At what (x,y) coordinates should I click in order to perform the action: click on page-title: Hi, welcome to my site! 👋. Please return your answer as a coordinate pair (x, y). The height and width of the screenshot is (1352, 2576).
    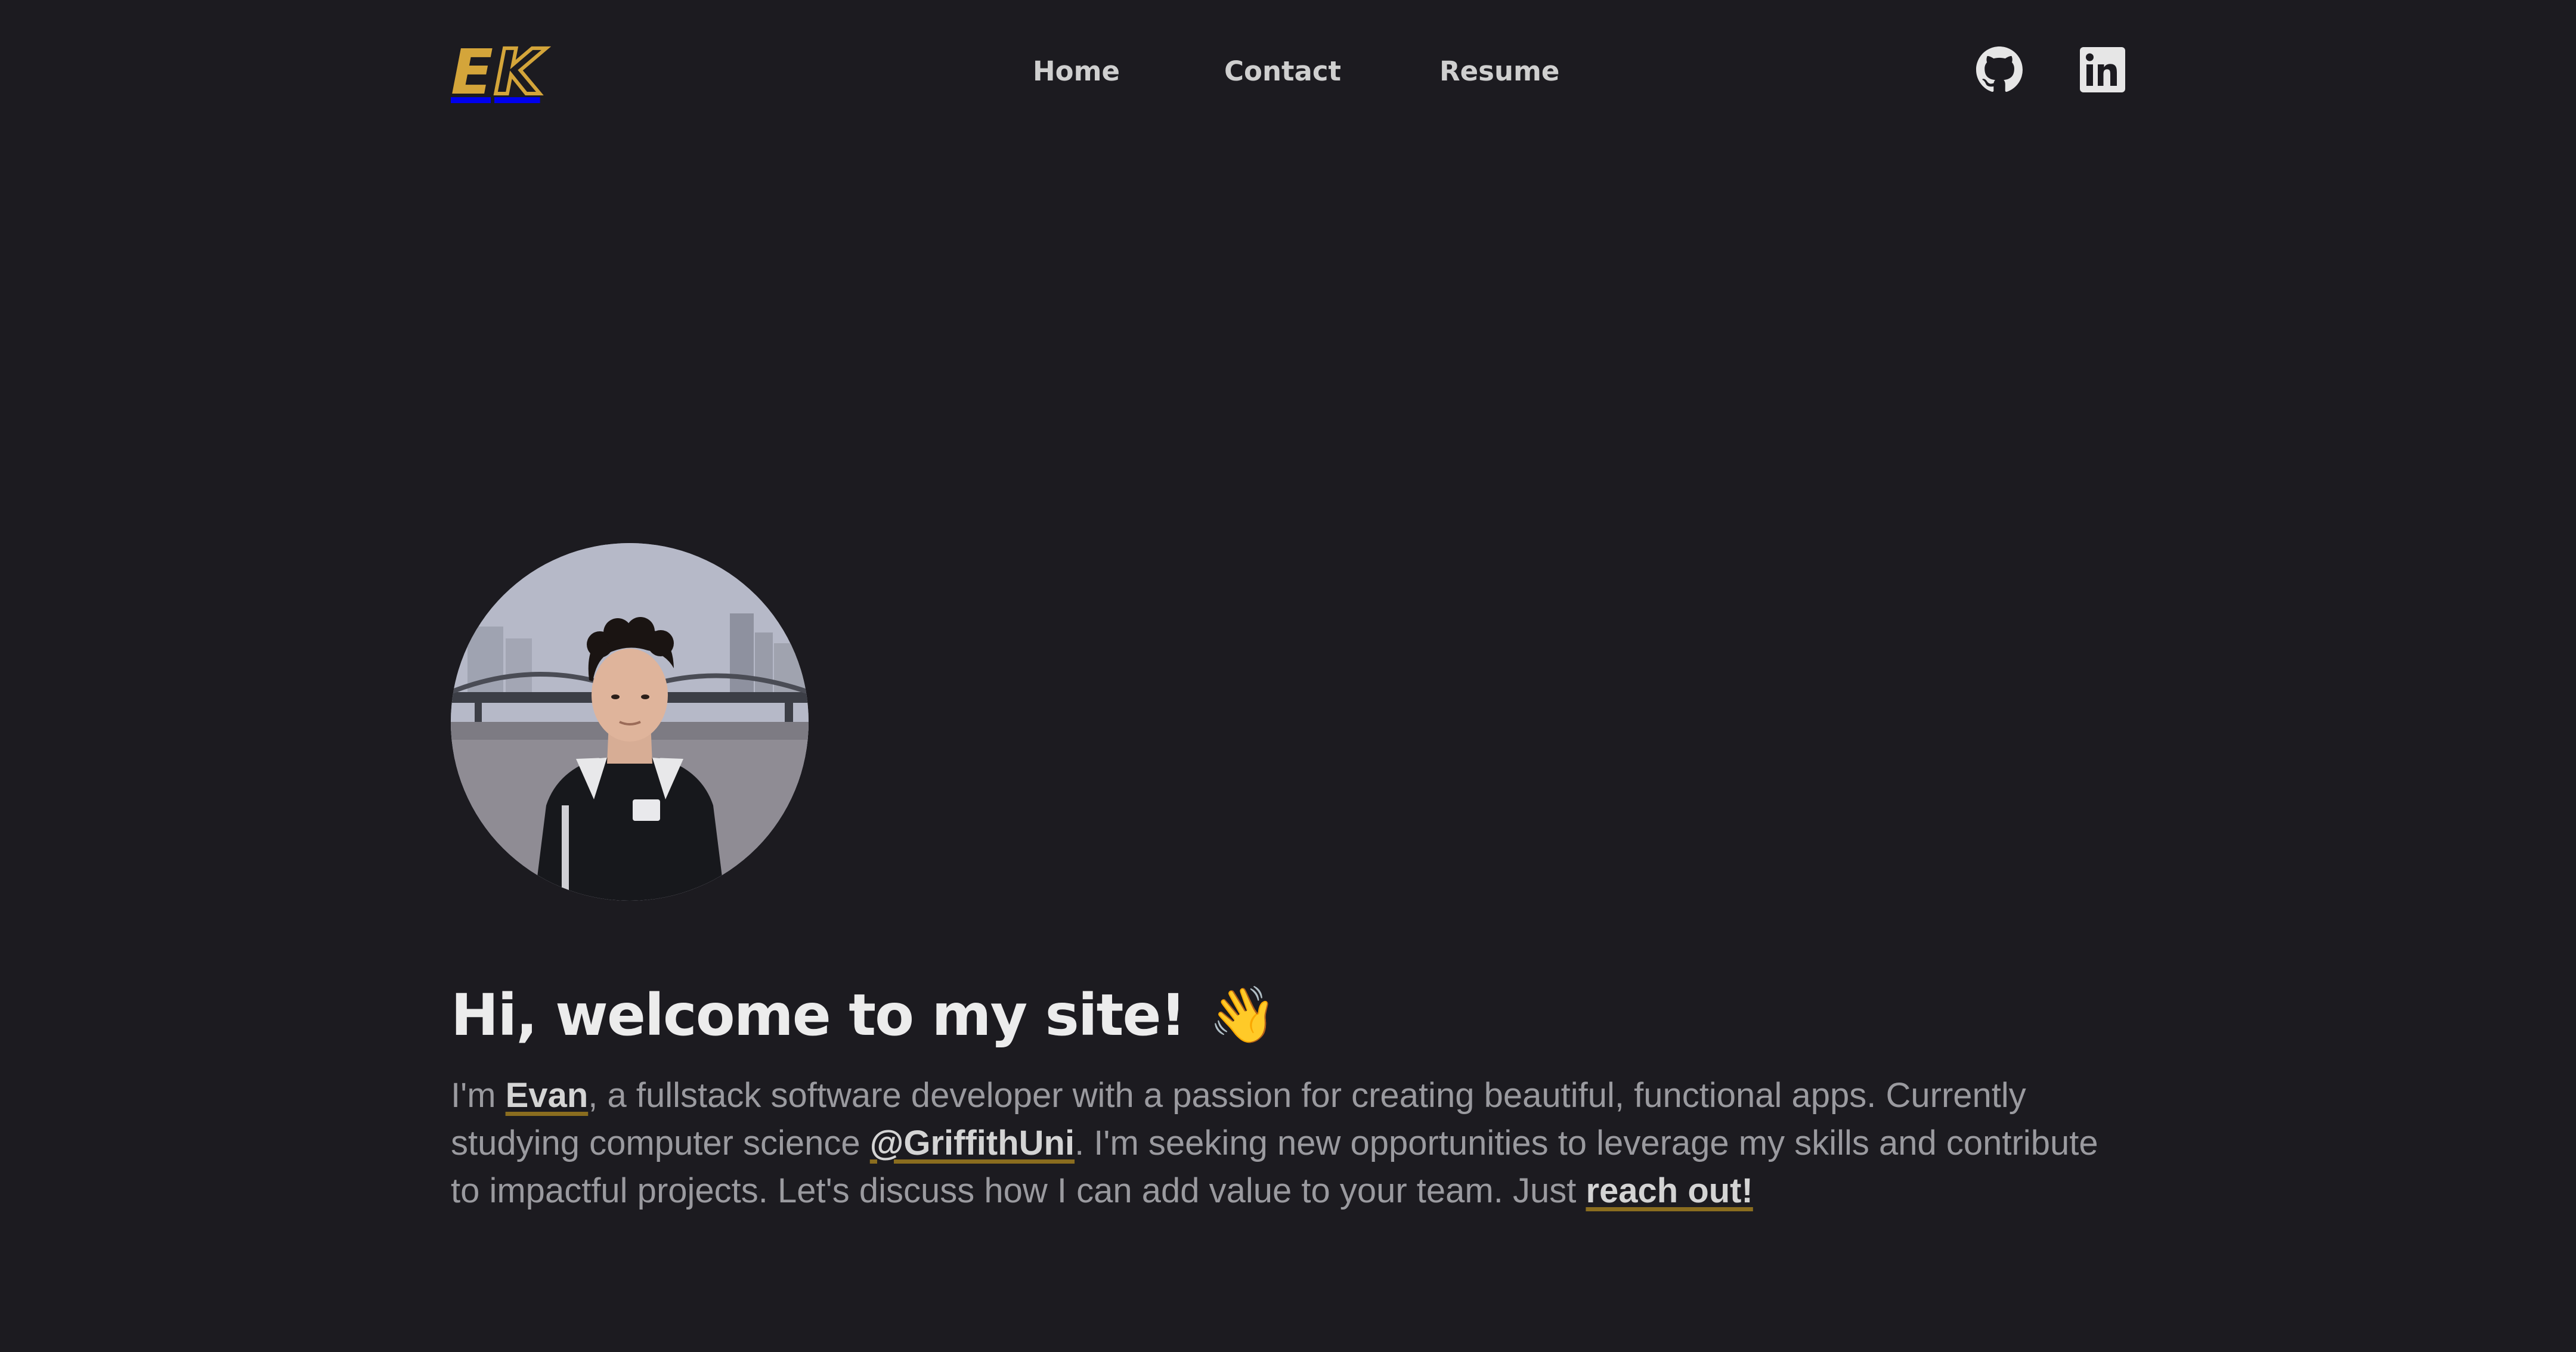
    Looking at the image, I should click on (864, 1015).